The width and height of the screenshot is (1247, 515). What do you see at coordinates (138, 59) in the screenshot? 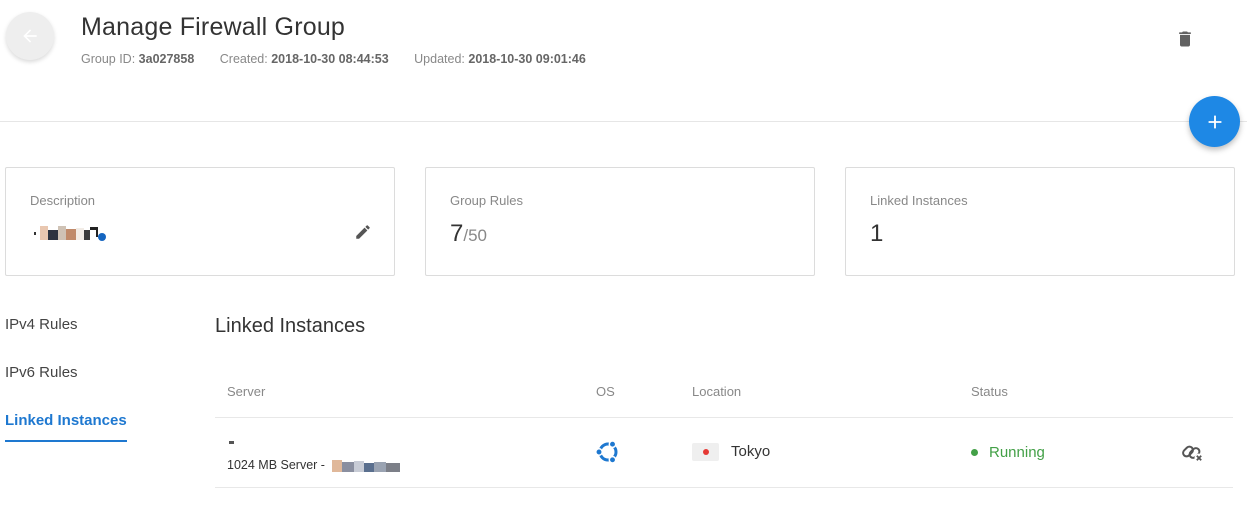
I see `group-id: Group ID: 3a027858` at bounding box center [138, 59].